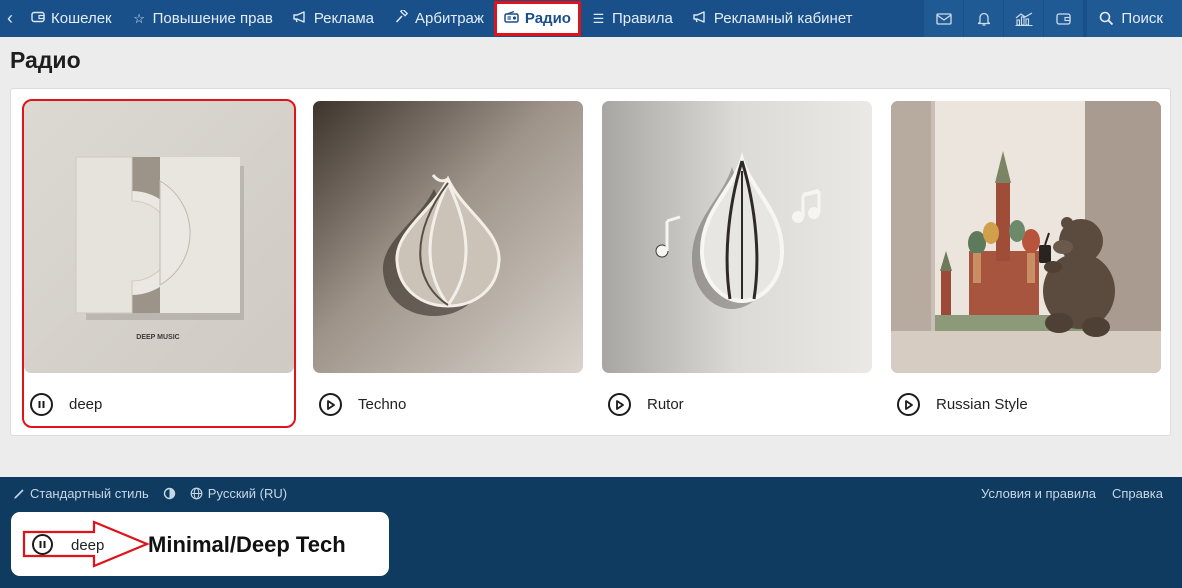  I want to click on station-card-techno: Techno, so click(448, 263).